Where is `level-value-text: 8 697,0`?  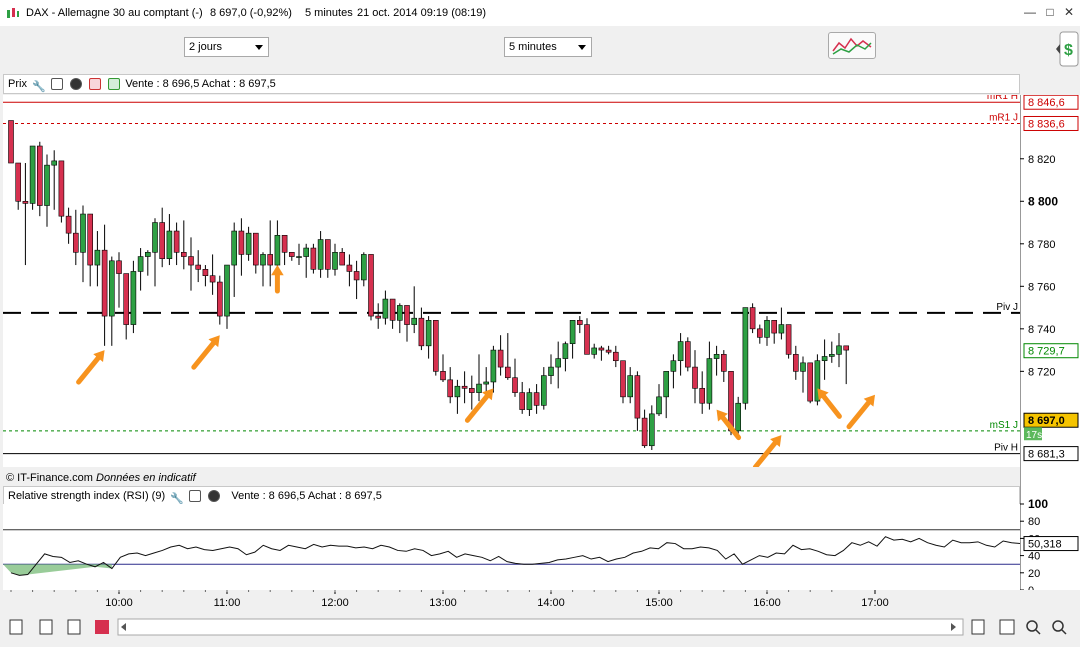
level-value-text: 8 697,0 is located at coordinates (1046, 421).